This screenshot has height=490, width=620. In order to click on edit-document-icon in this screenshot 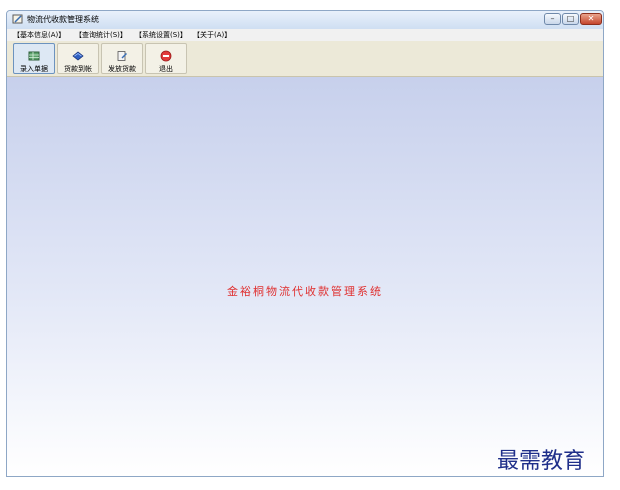, I will do `click(122, 56)`.